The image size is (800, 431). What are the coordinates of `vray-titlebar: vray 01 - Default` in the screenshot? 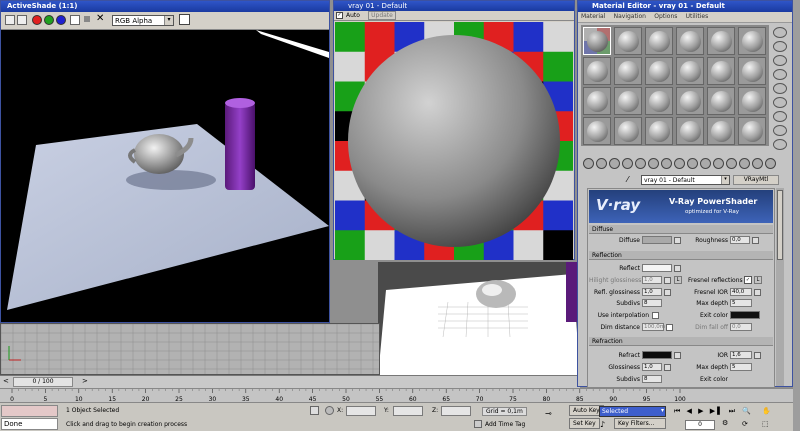 It's located at (454, 6).